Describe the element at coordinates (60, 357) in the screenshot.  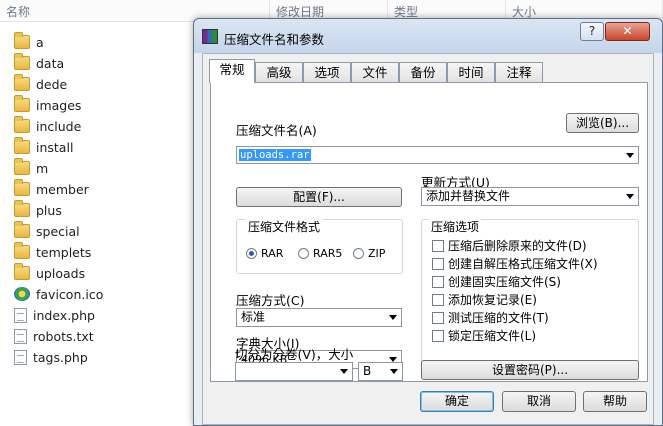
I see `file-name: tags.php` at that location.